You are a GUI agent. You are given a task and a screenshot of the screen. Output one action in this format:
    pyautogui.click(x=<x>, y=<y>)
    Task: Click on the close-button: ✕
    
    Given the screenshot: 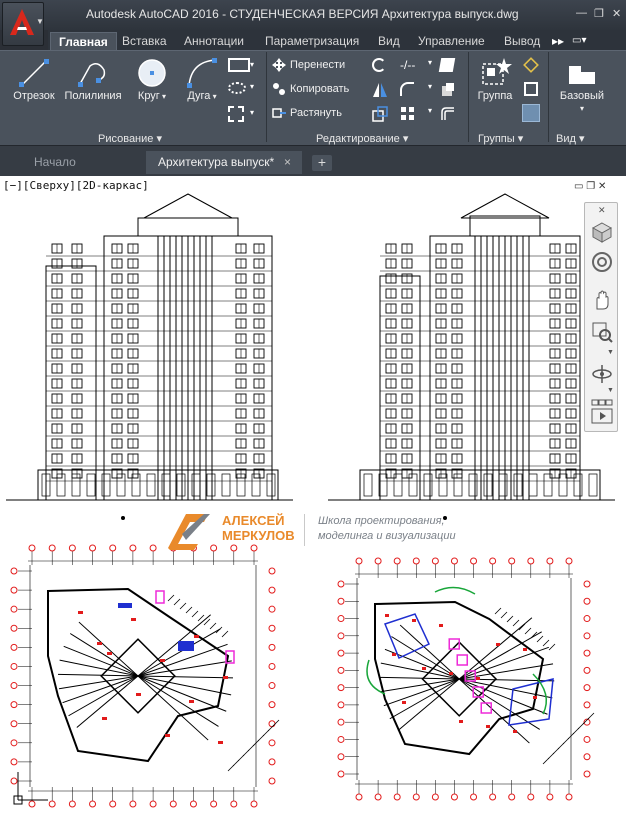 What is the action you would take?
    pyautogui.click(x=616, y=13)
    